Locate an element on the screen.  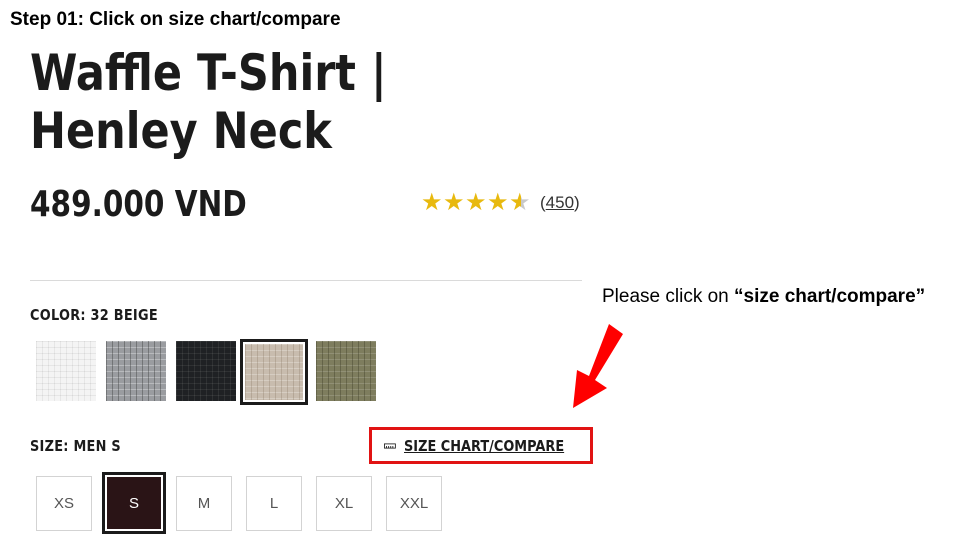
size-chart-compare-link: SIZE CHART/COMPARE is located at coordinates (481, 445).